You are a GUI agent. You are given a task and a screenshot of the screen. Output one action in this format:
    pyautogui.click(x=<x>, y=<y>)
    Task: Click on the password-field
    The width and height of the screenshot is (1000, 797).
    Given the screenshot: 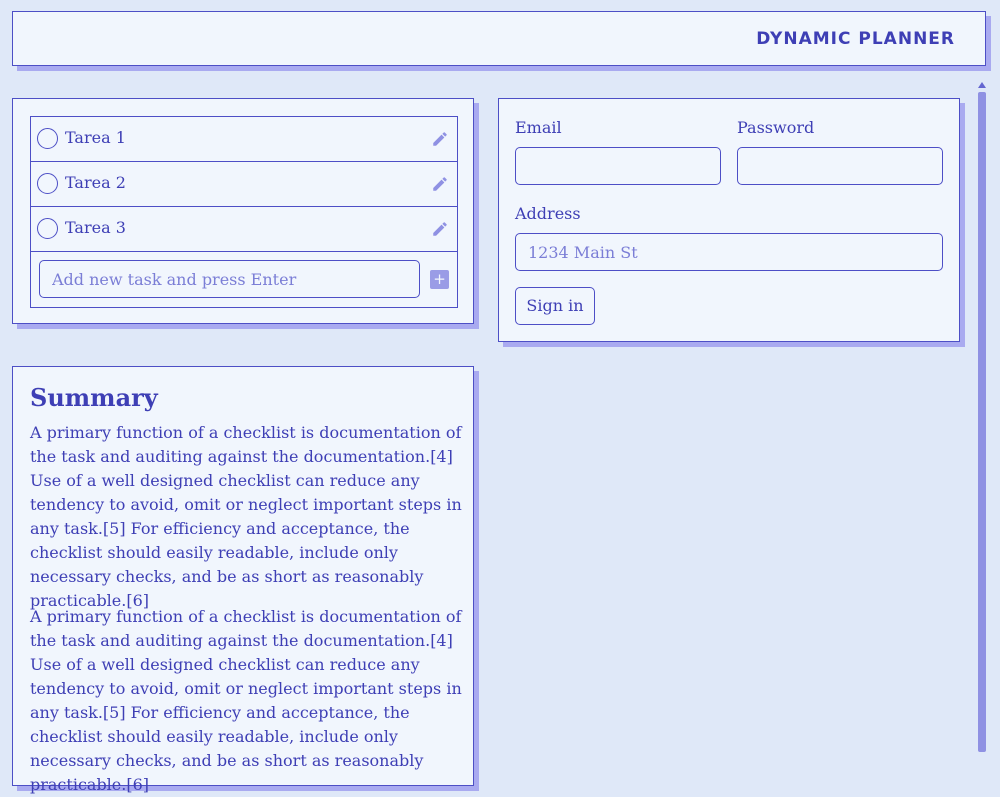 What is the action you would take?
    pyautogui.click(x=840, y=166)
    